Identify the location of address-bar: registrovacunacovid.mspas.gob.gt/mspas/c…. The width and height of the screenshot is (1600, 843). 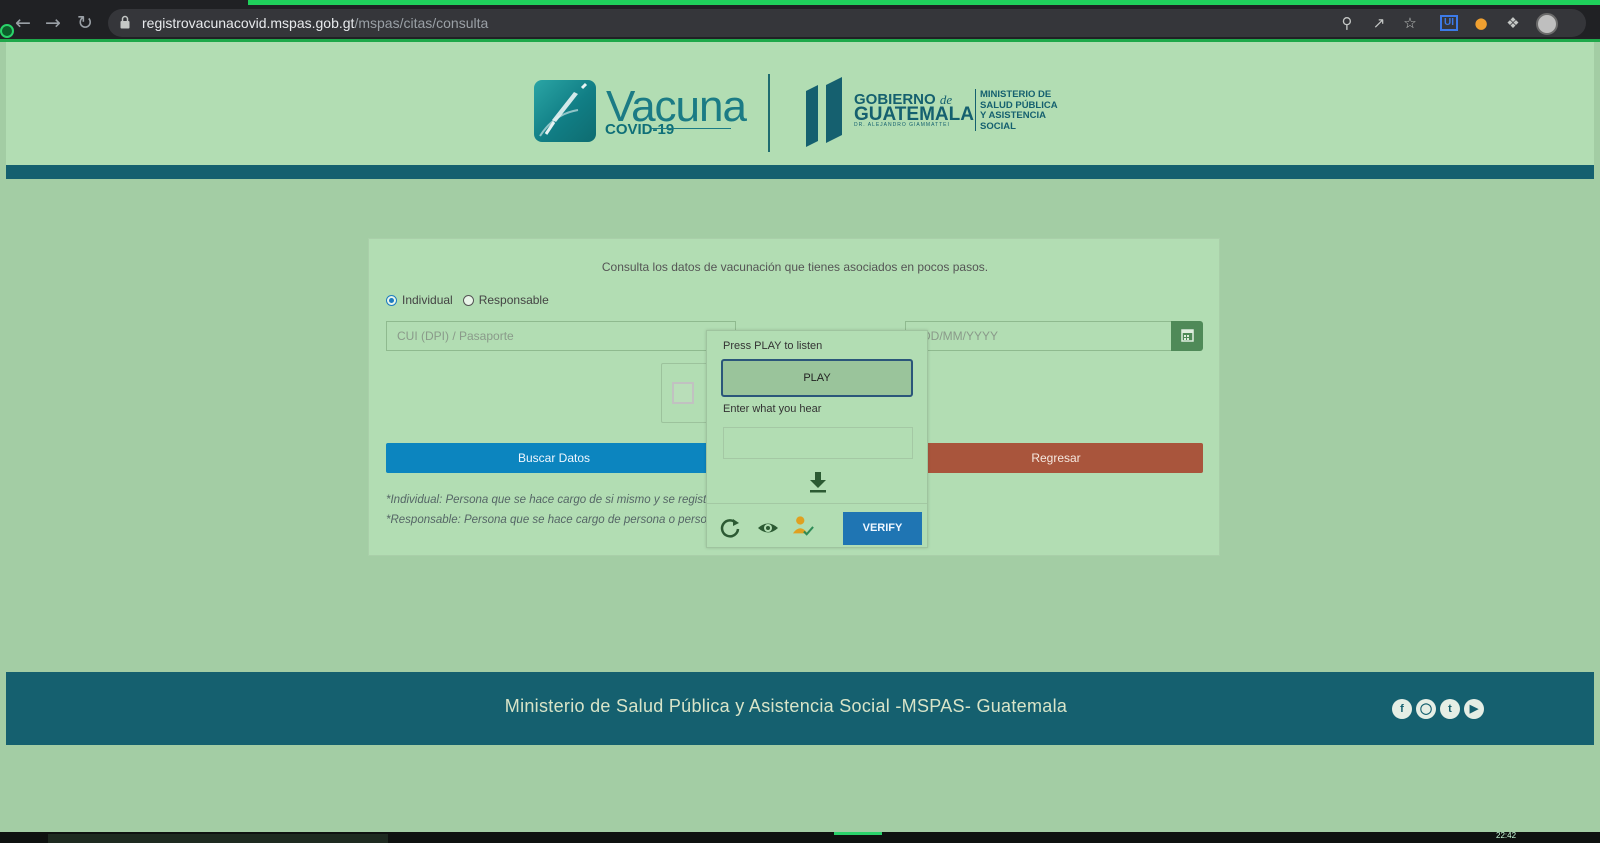
(847, 23).